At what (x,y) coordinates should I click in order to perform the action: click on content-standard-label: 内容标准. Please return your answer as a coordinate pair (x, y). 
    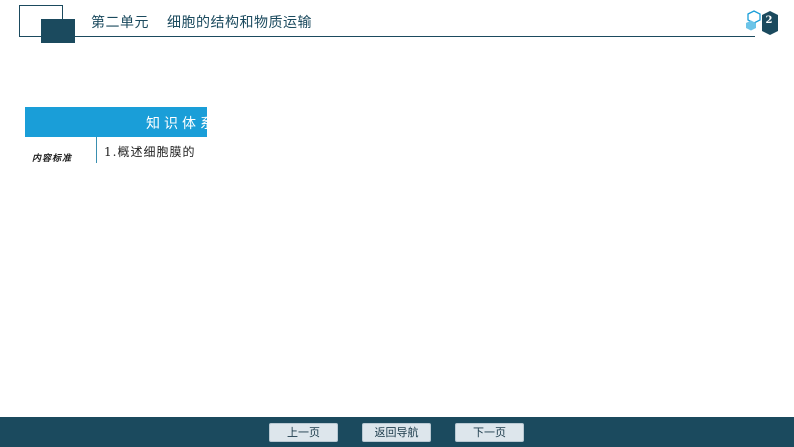
    Looking at the image, I should click on (52, 159).